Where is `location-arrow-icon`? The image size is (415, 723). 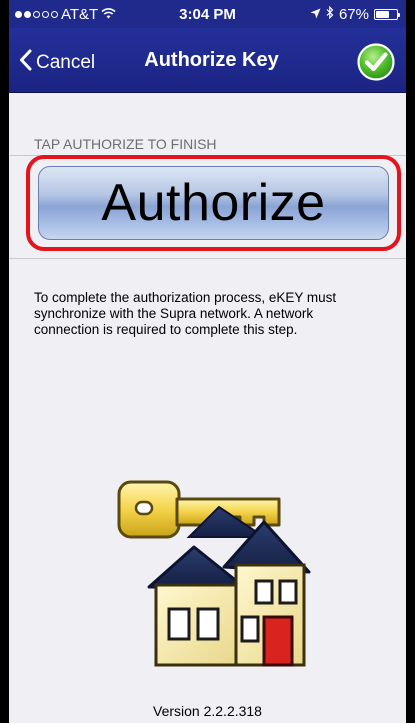 location-arrow-icon is located at coordinates (315, 14).